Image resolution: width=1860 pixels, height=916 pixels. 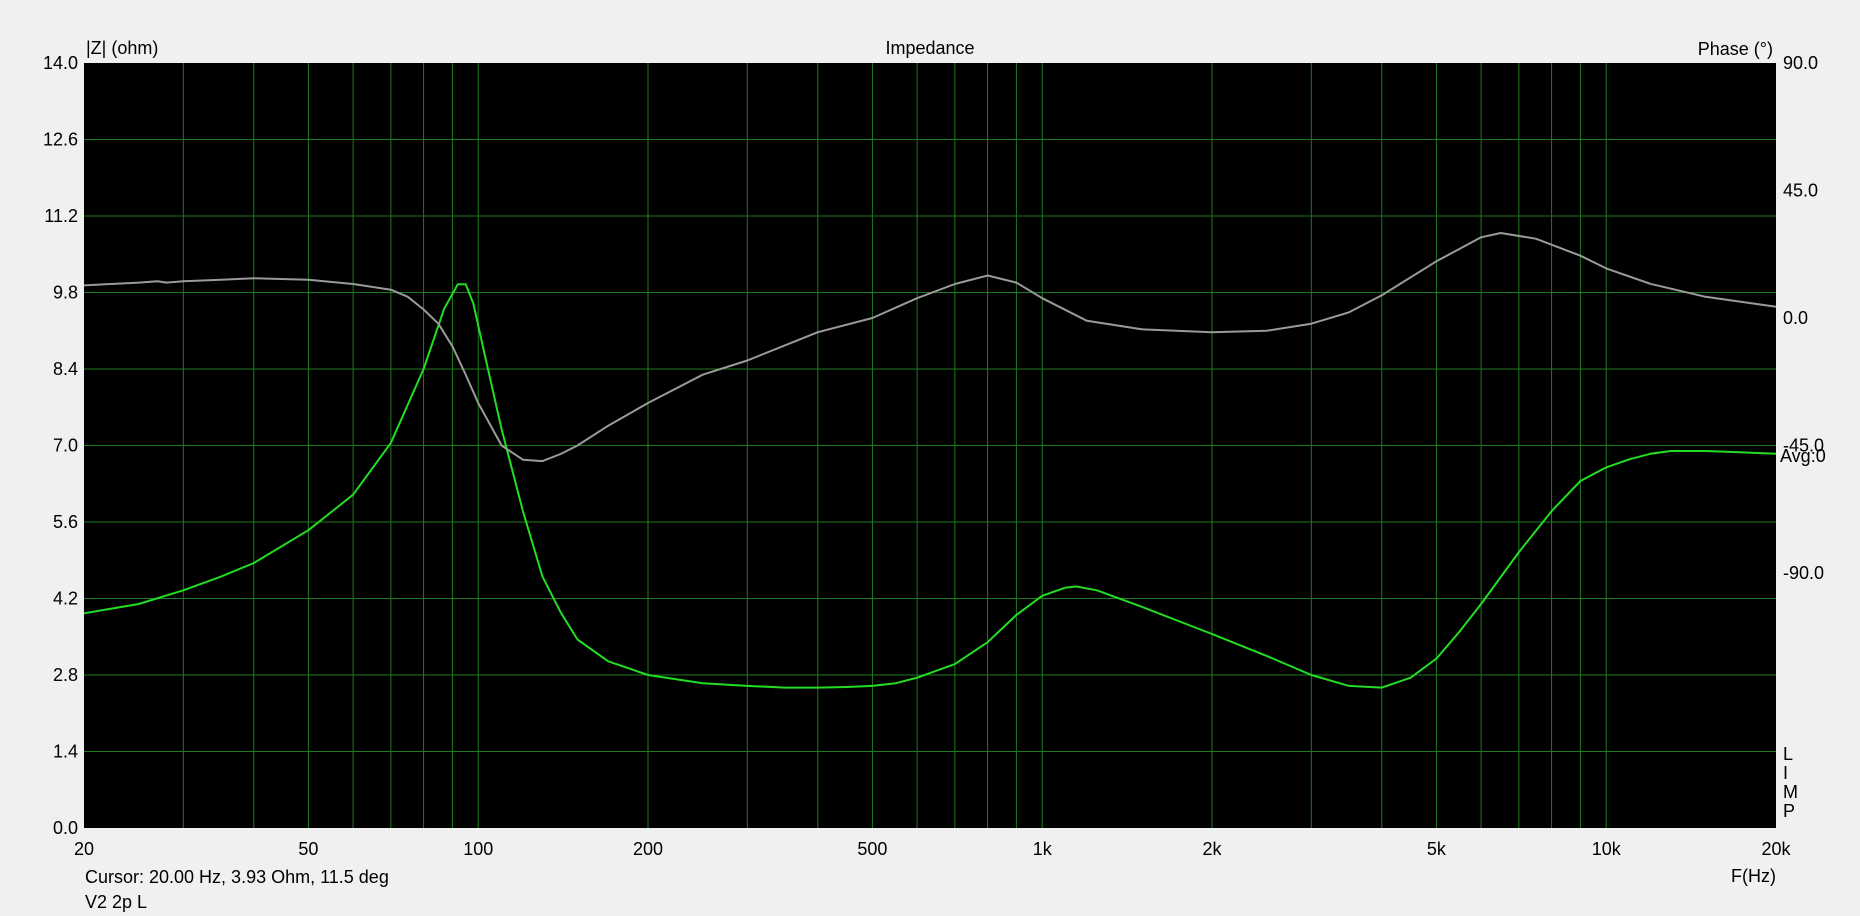 I want to click on y-tick-label: 1.4, so click(x=65, y=752).